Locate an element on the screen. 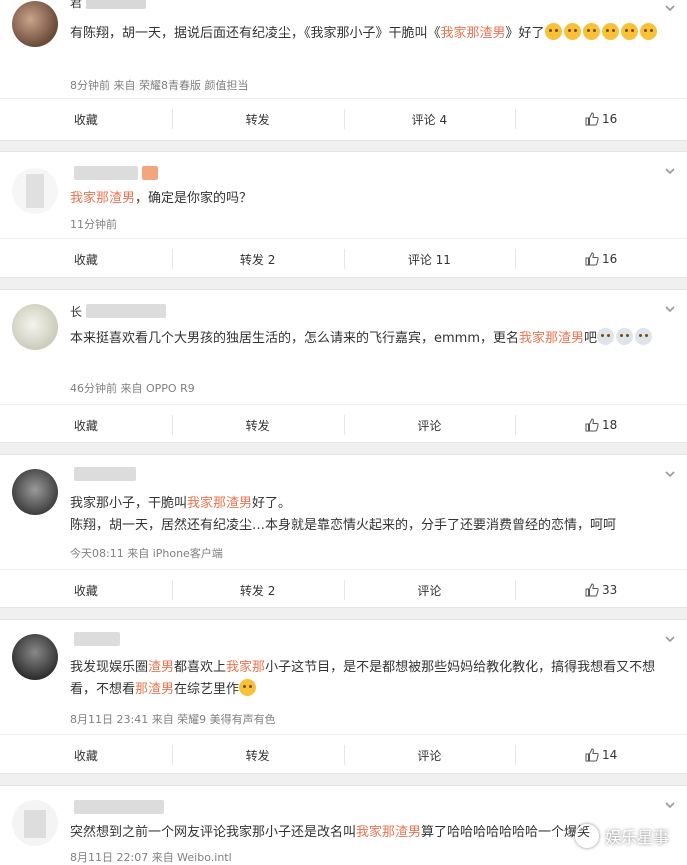 The image size is (687, 865). hashtag-link: 渣男 is located at coordinates (161, 667).